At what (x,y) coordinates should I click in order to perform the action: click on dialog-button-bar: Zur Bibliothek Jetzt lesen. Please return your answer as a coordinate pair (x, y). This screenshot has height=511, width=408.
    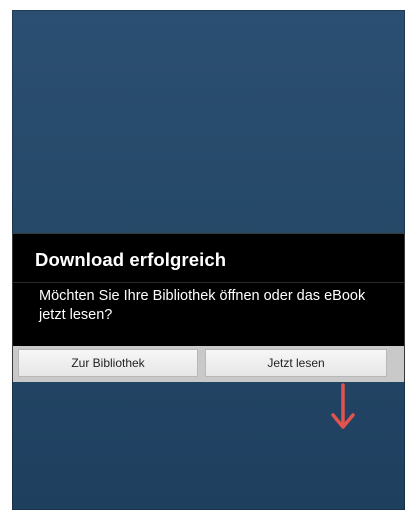
    Looking at the image, I should click on (208, 364).